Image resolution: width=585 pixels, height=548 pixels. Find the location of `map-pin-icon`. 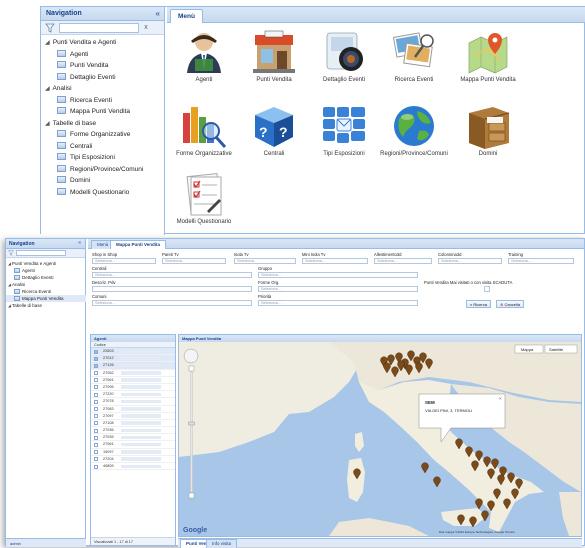

map-pin-icon is located at coordinates (488, 52).